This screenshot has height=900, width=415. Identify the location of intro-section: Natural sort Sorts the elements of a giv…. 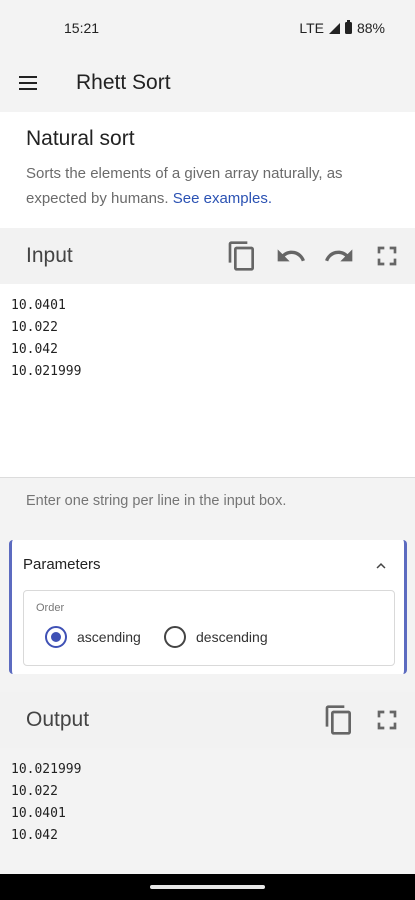
(207, 170).